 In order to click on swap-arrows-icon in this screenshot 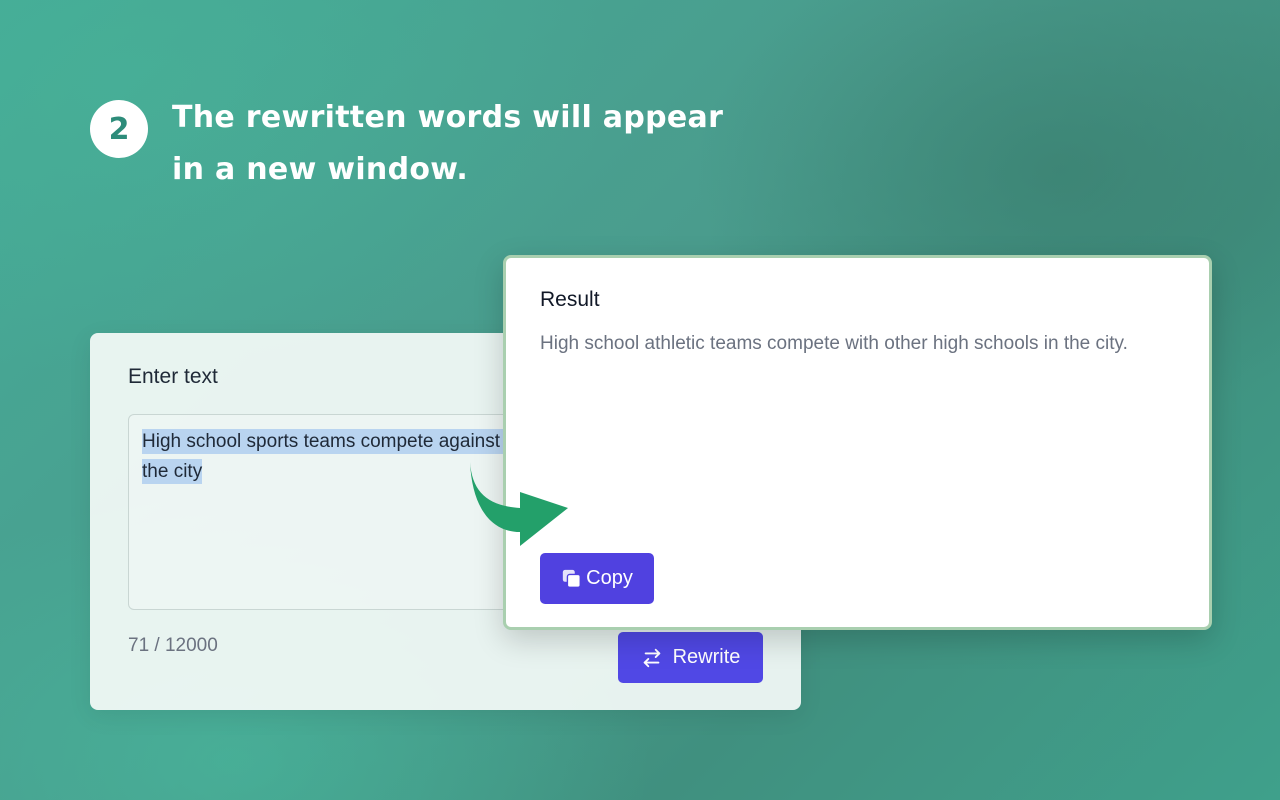, I will do `click(651, 657)`.